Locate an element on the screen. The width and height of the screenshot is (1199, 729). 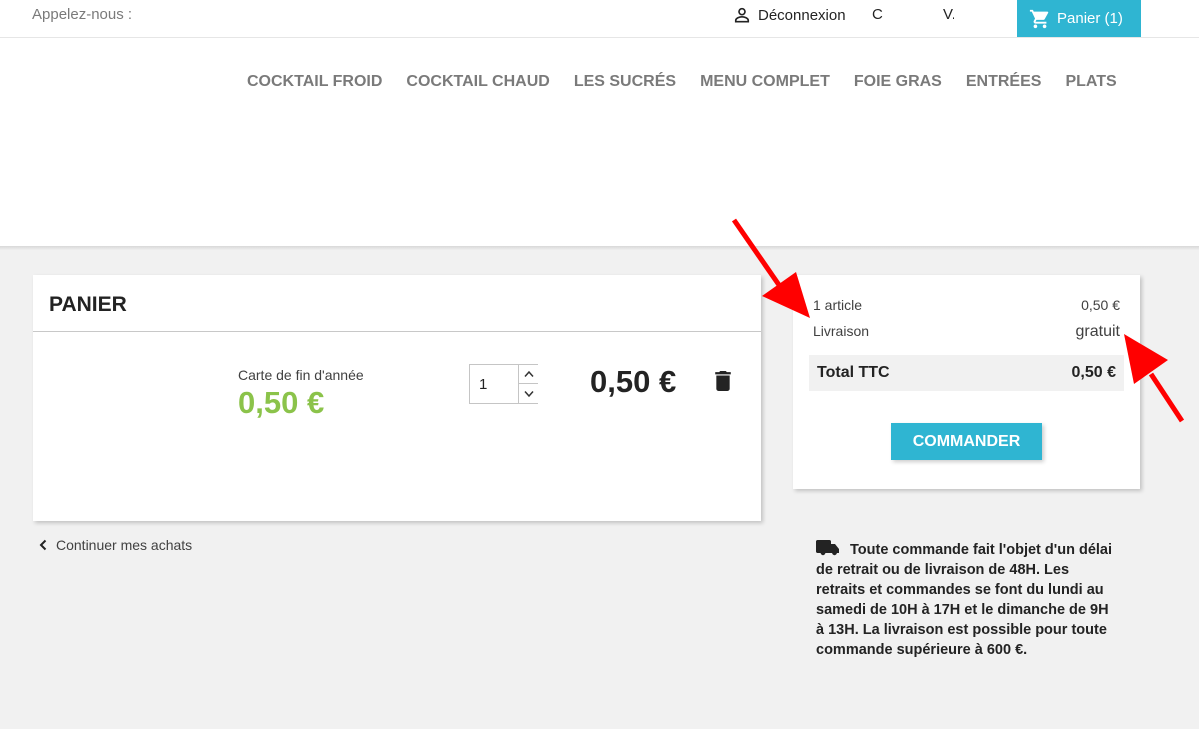
checkout-button: Commander is located at coordinates (966, 441).